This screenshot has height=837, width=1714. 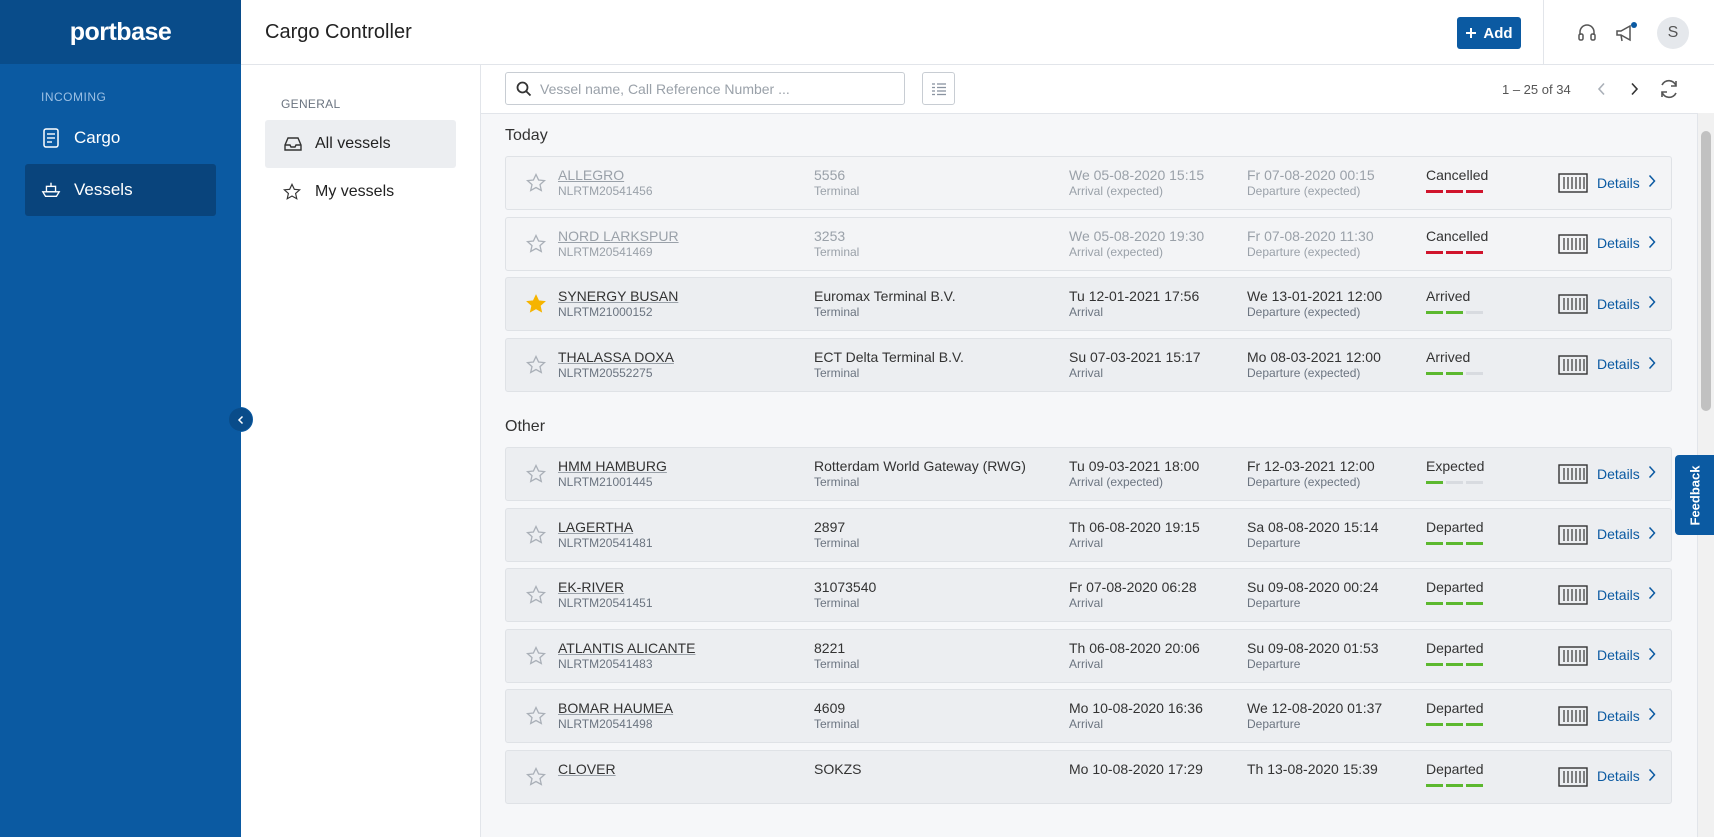 What do you see at coordinates (618, 236) in the screenshot?
I see `vessel-name-link: NORD LARKSPUR` at bounding box center [618, 236].